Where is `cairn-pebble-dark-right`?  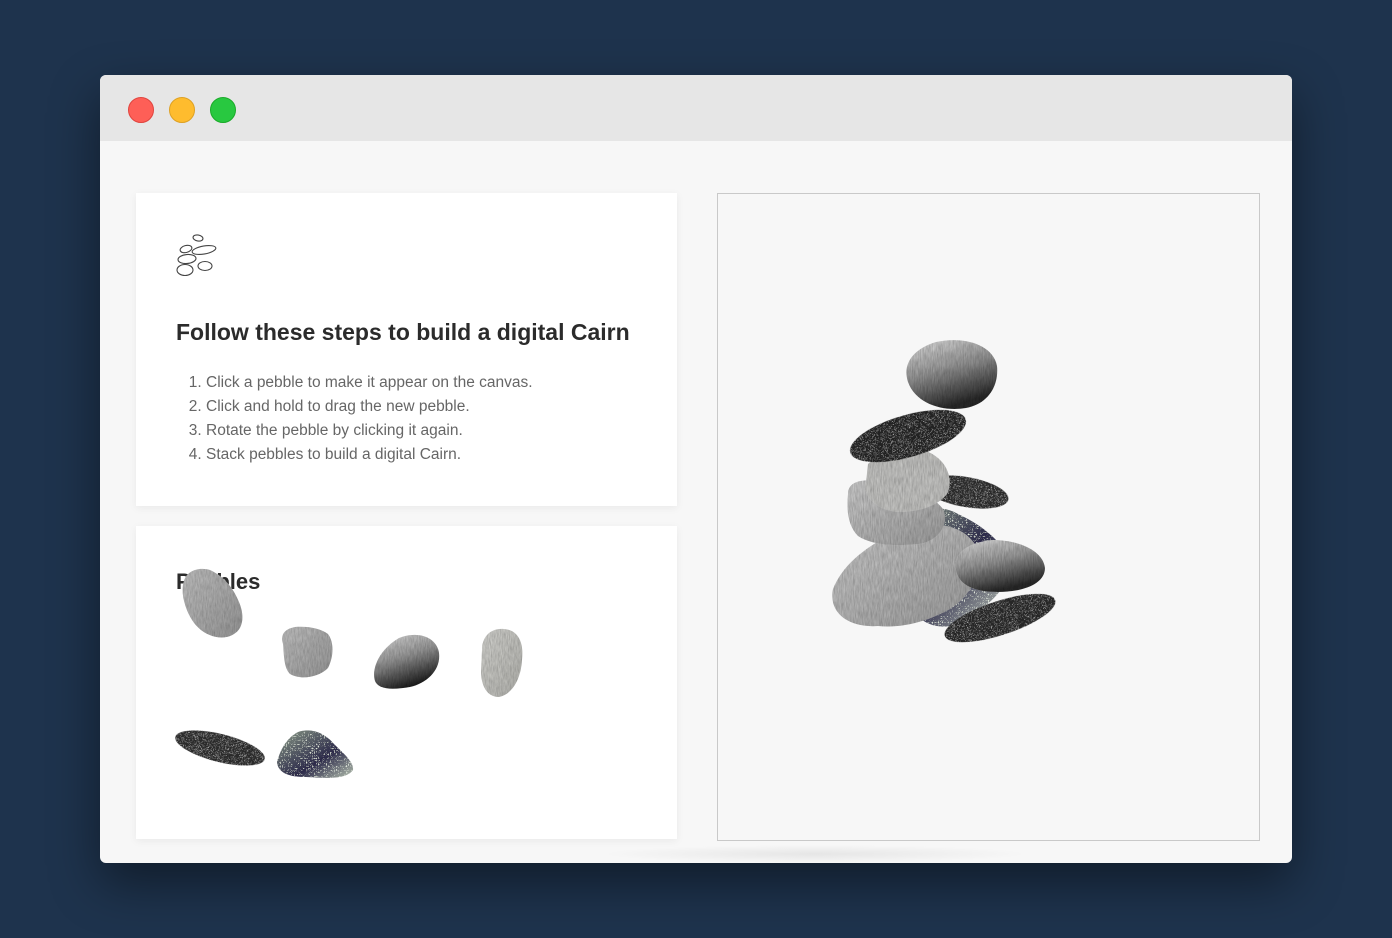
cairn-pebble-dark-right is located at coordinates (1000, 566).